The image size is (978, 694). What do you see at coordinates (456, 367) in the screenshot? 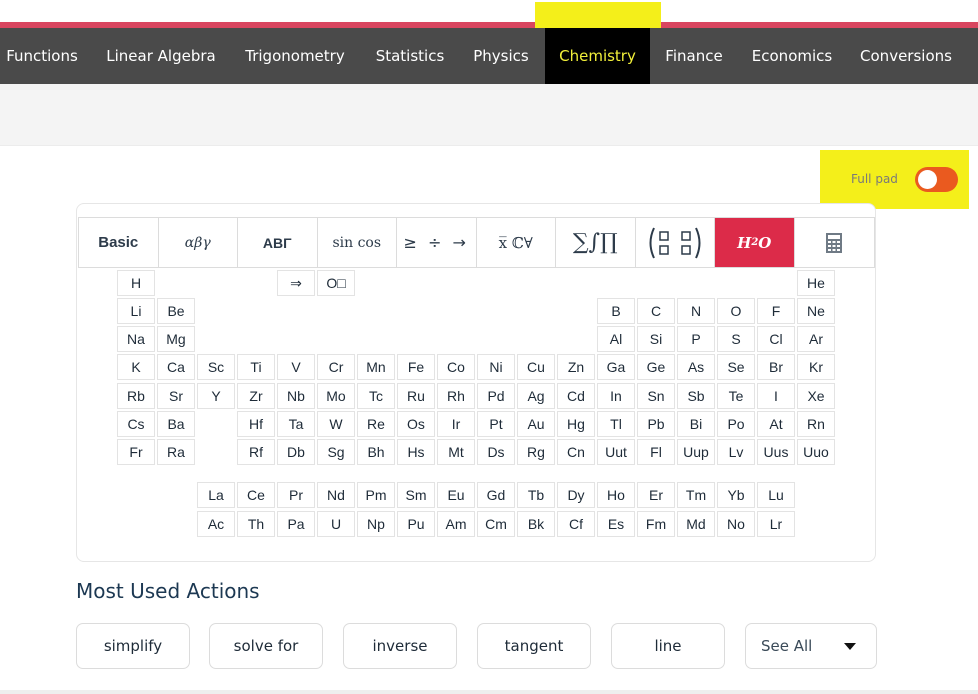
I see `element-key-co: Co` at bounding box center [456, 367].